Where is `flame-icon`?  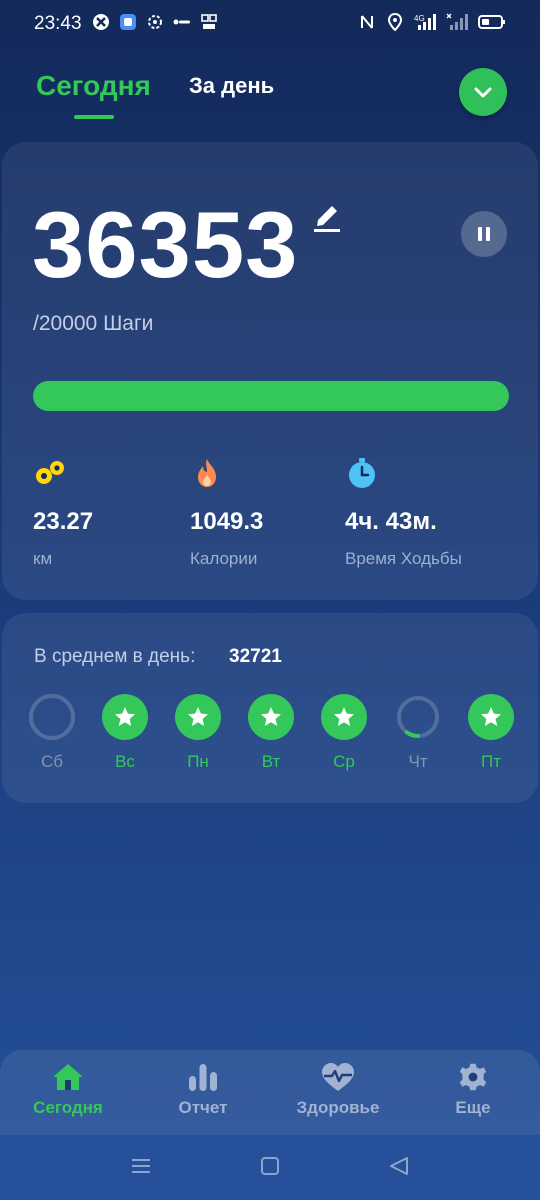 flame-icon is located at coordinates (207, 473).